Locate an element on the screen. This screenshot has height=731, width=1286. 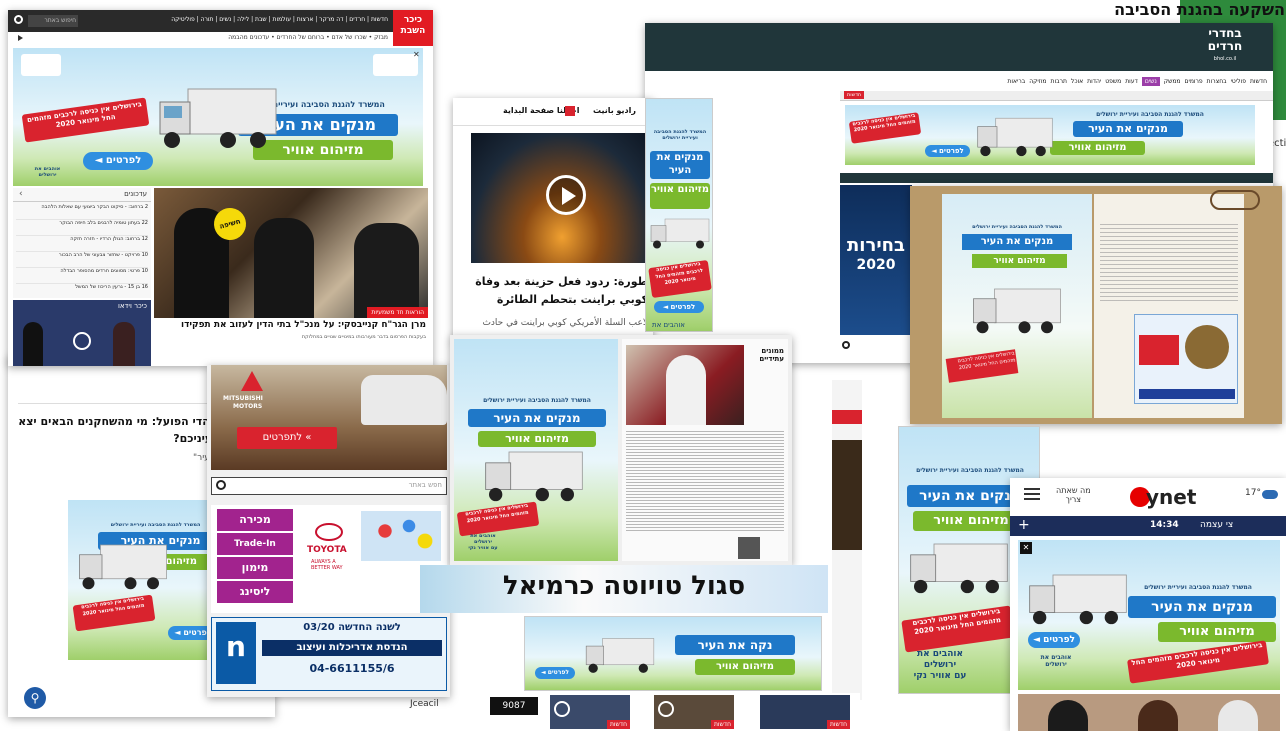
bhol-nav-item: מוזיקה is located at coordinates (1037, 81).